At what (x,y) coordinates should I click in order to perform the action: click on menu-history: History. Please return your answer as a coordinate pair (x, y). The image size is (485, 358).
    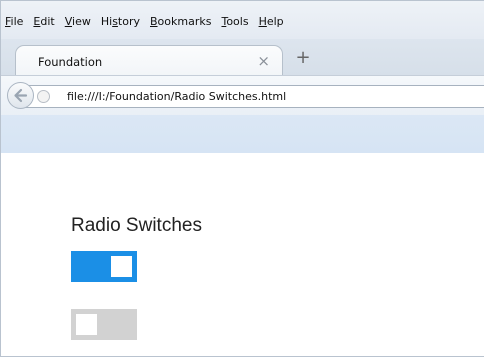
    Looking at the image, I should click on (120, 21).